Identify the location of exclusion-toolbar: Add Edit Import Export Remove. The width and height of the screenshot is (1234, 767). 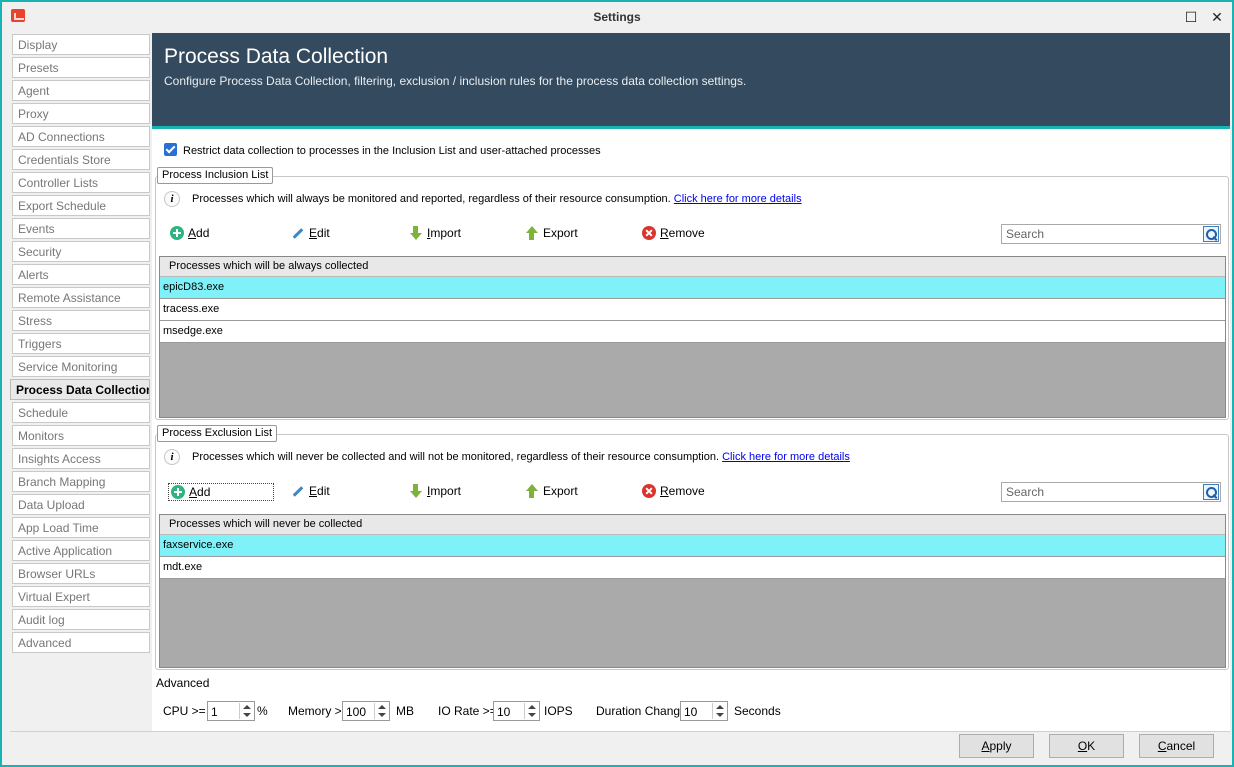
(694, 492).